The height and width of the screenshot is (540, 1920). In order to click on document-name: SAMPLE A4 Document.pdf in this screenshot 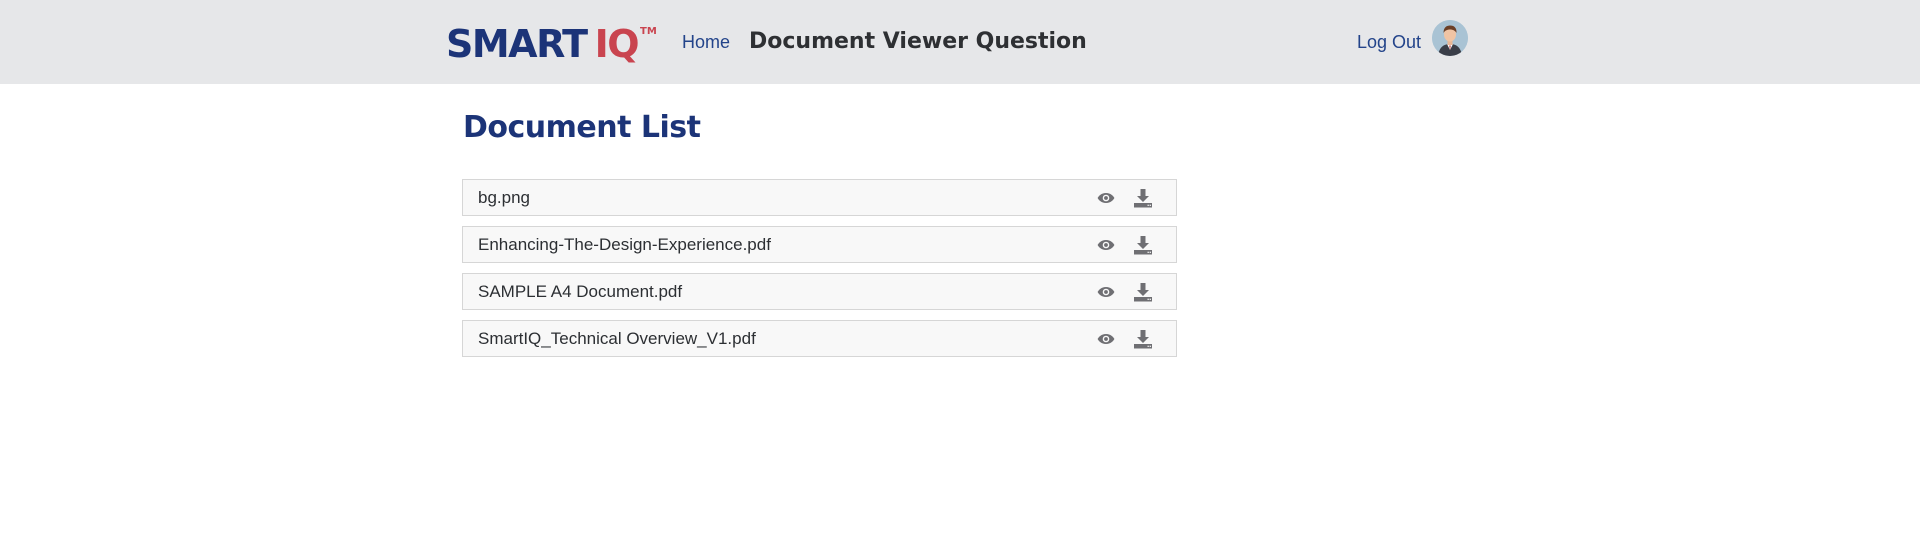, I will do `click(580, 292)`.